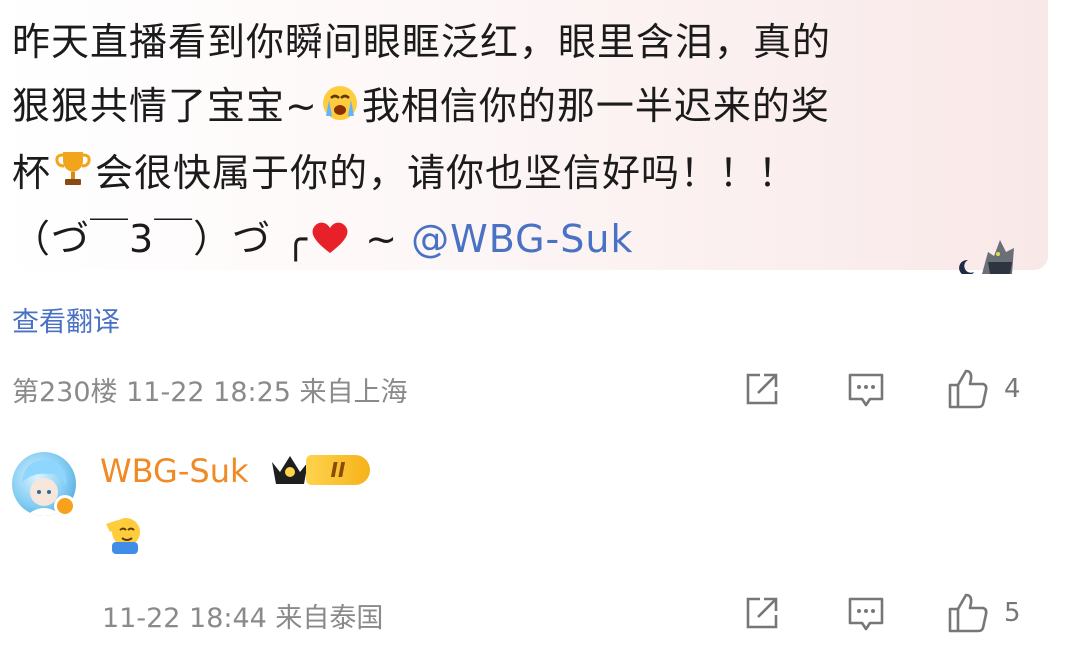 The width and height of the screenshot is (1076, 652). Describe the element at coordinates (517, 174) in the screenshot. I see `comment-line-3: 杯 会很快属于你的，请你也坚信好吗！！！` at that location.